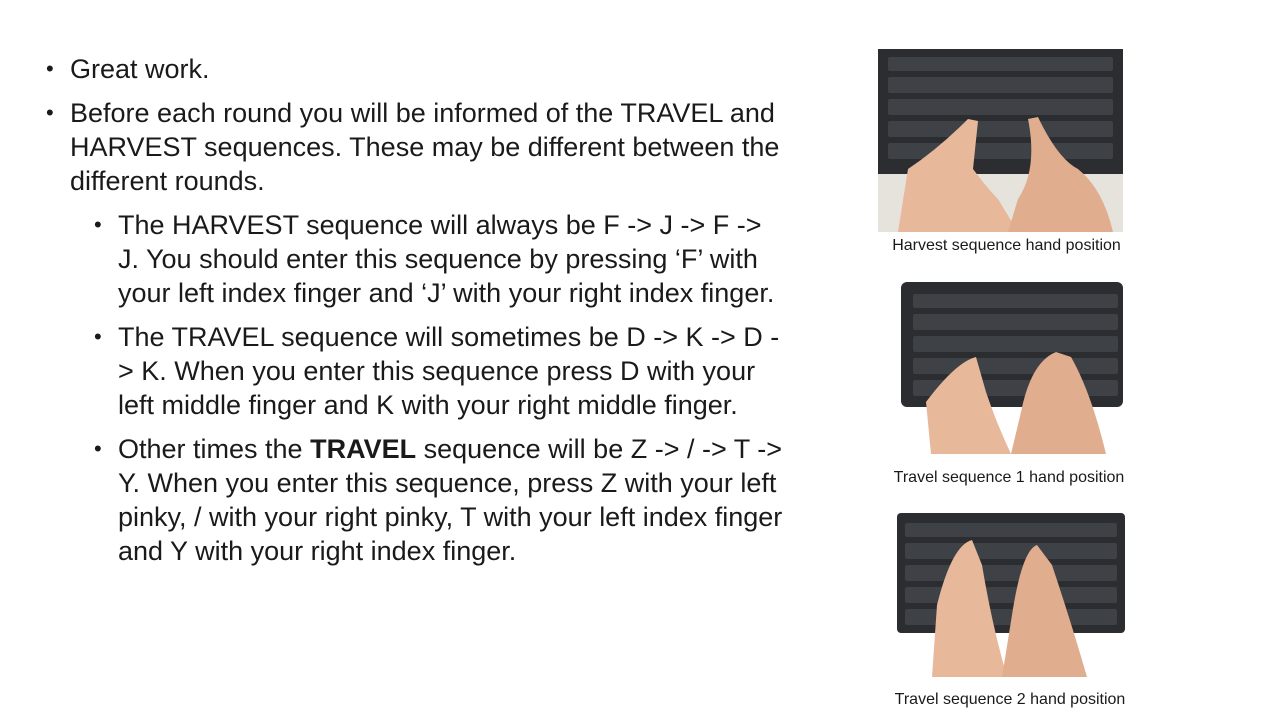  I want to click on travel-2-hand-photo, so click(1011, 591).